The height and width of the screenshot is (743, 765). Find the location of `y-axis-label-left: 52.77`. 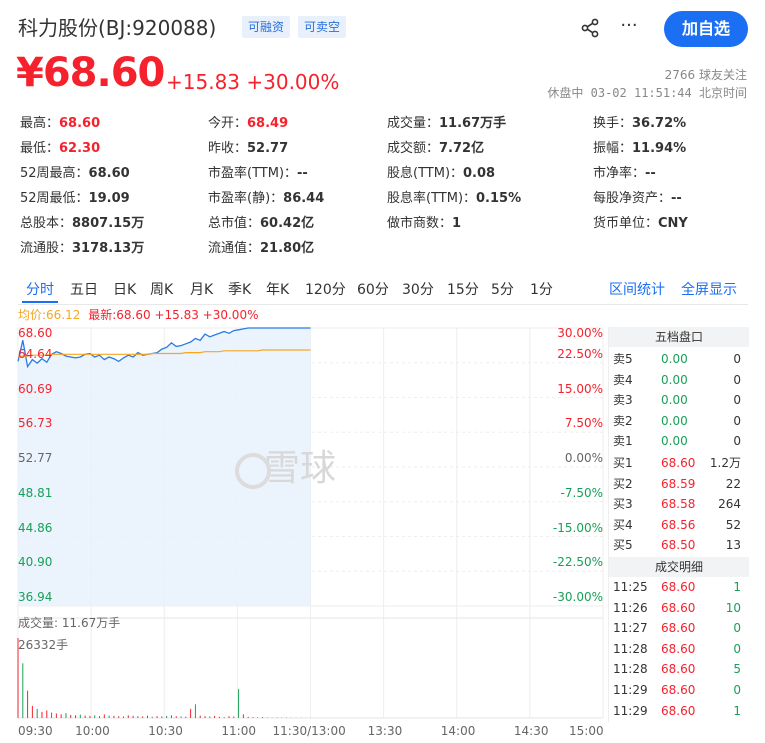

y-axis-label-left: 52.77 is located at coordinates (35, 458).